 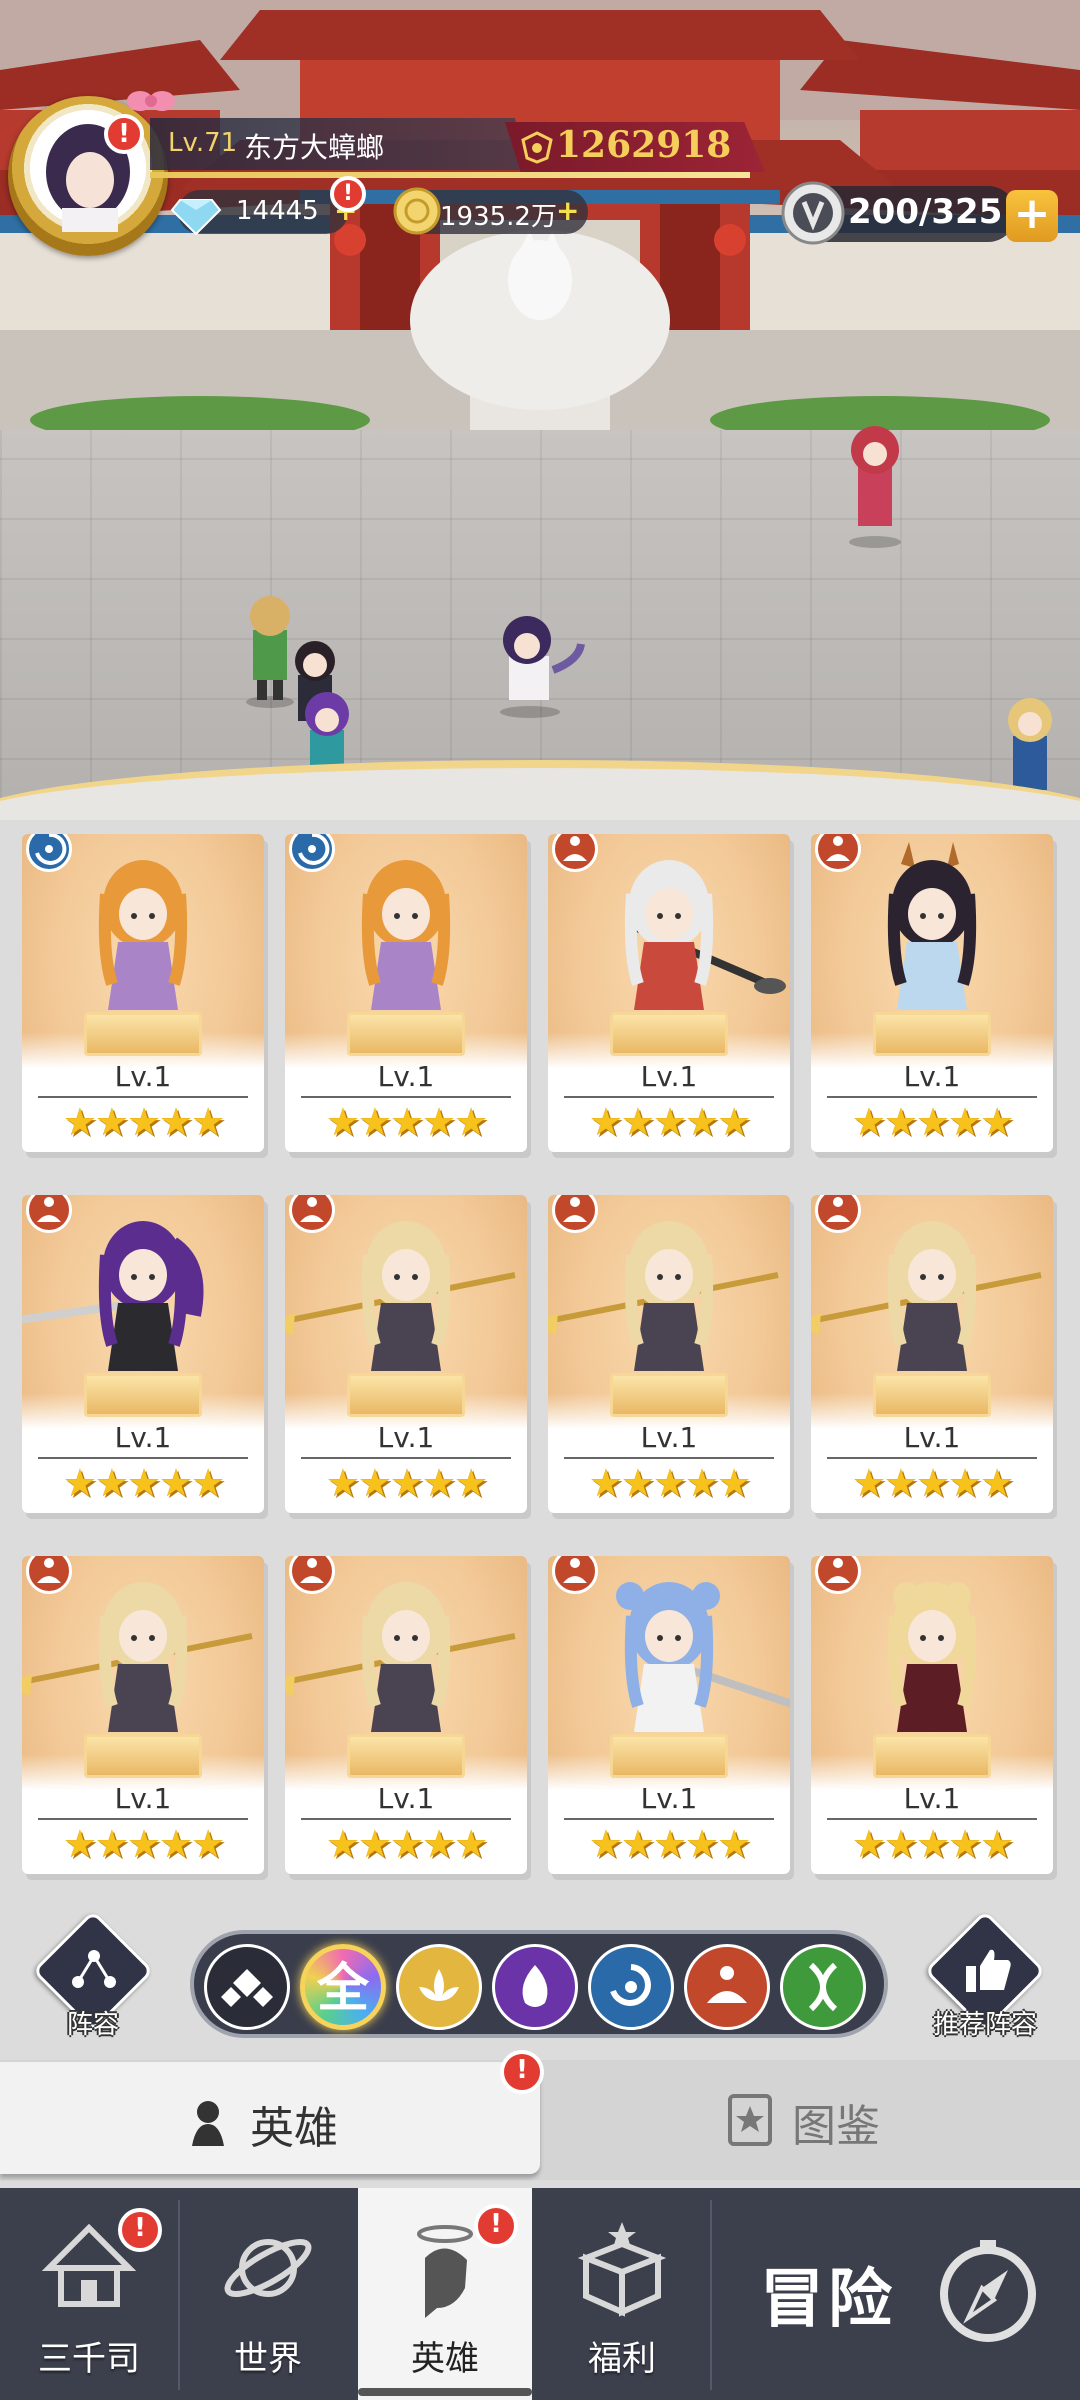 I want to click on heroes-nav-alert-badge: !, so click(x=496, y=2226).